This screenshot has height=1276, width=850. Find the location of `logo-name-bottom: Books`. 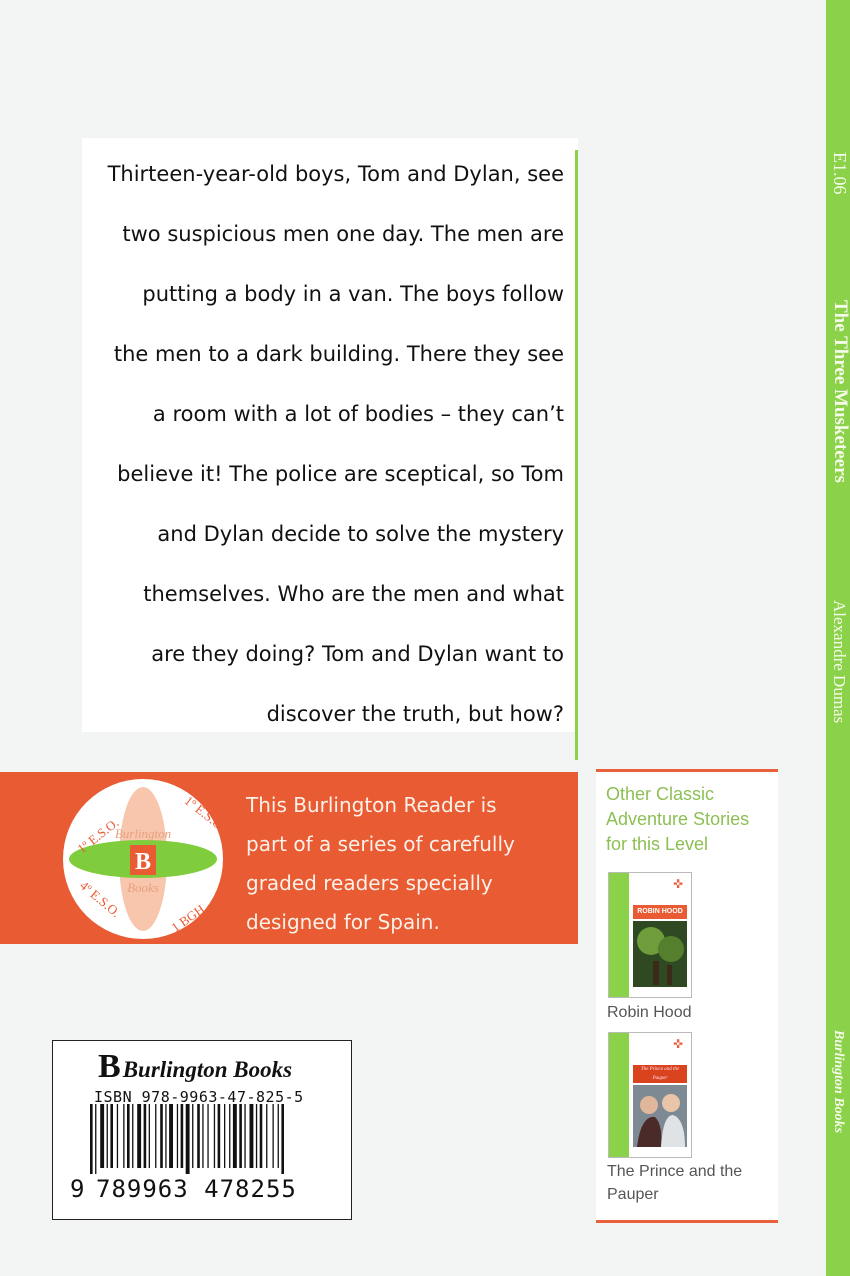

logo-name-bottom: Books is located at coordinates (143, 887).